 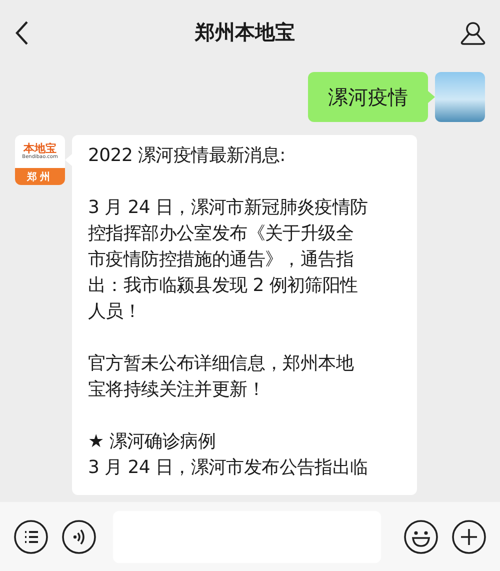 What do you see at coordinates (245, 32) in the screenshot?
I see `chat-title: 郑州本地宝` at bounding box center [245, 32].